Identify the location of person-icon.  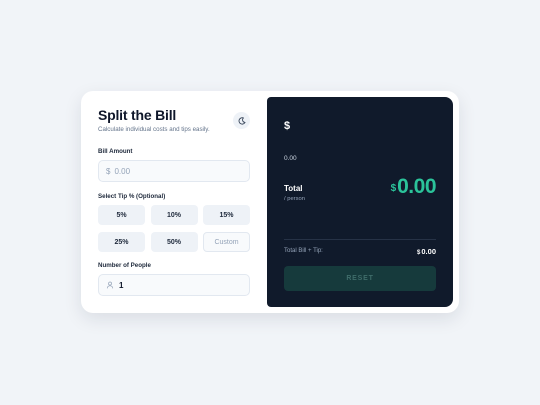
(110, 285).